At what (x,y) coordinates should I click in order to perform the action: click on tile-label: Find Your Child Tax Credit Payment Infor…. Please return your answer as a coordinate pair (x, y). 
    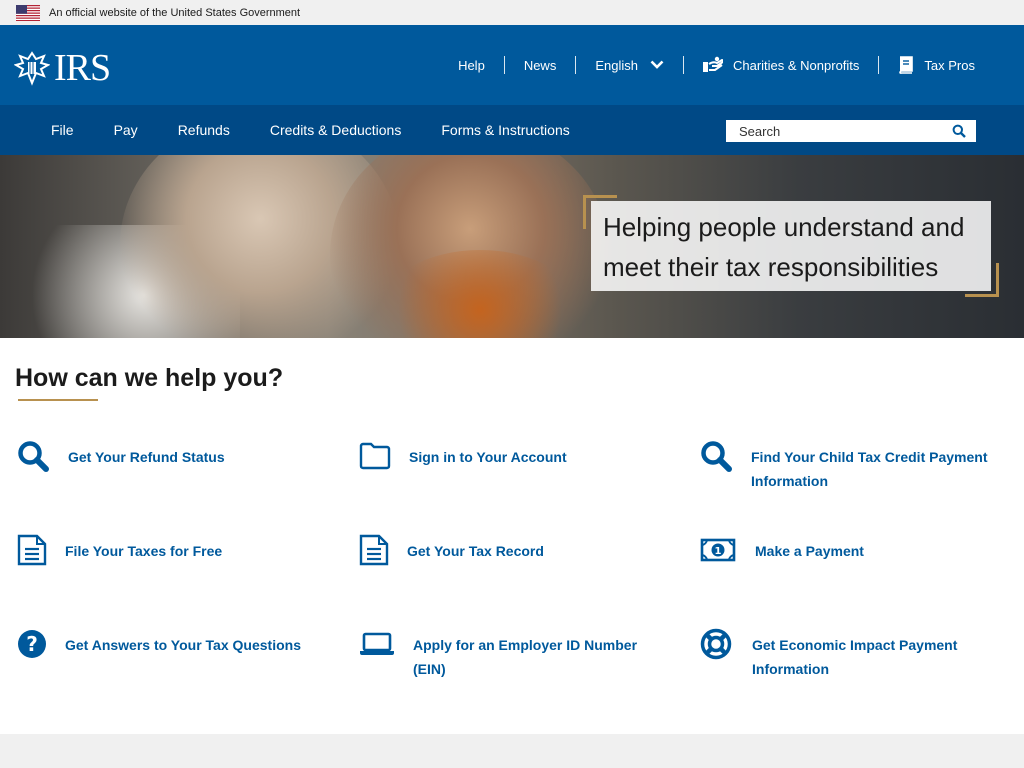
    Looking at the image, I should click on (869, 469).